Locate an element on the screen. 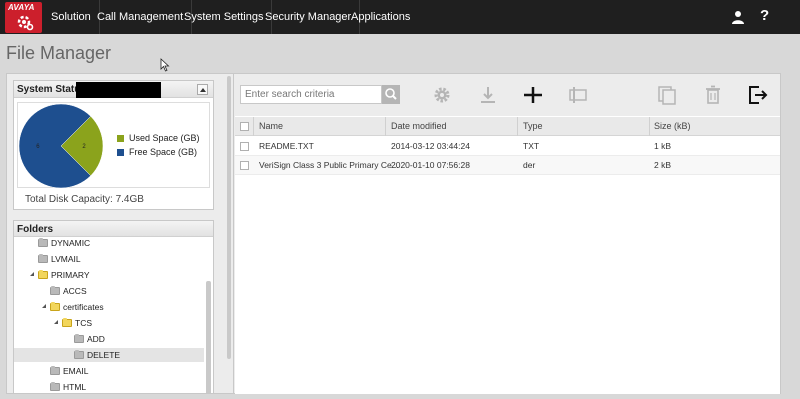 Image resolution: width=800 pixels, height=399 pixels. help-icon: ? is located at coordinates (764, 16).